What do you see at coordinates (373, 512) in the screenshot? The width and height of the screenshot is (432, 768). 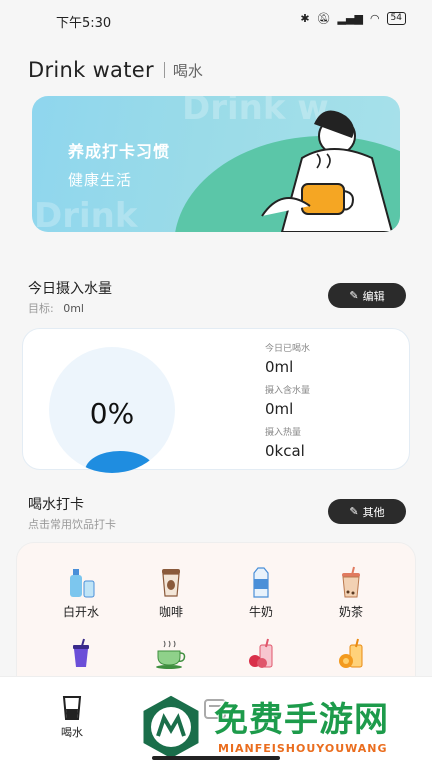 I see `other-button-label: 其他` at bounding box center [373, 512].